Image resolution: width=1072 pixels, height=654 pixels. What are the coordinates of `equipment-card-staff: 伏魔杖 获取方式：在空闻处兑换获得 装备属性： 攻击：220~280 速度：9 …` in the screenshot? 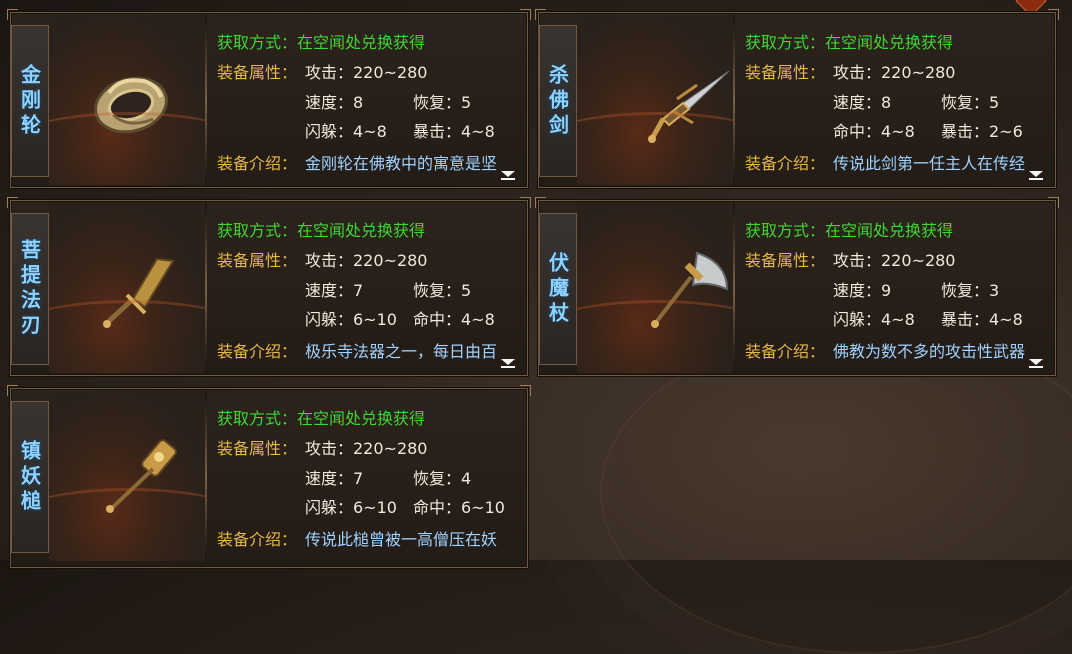 It's located at (797, 286).